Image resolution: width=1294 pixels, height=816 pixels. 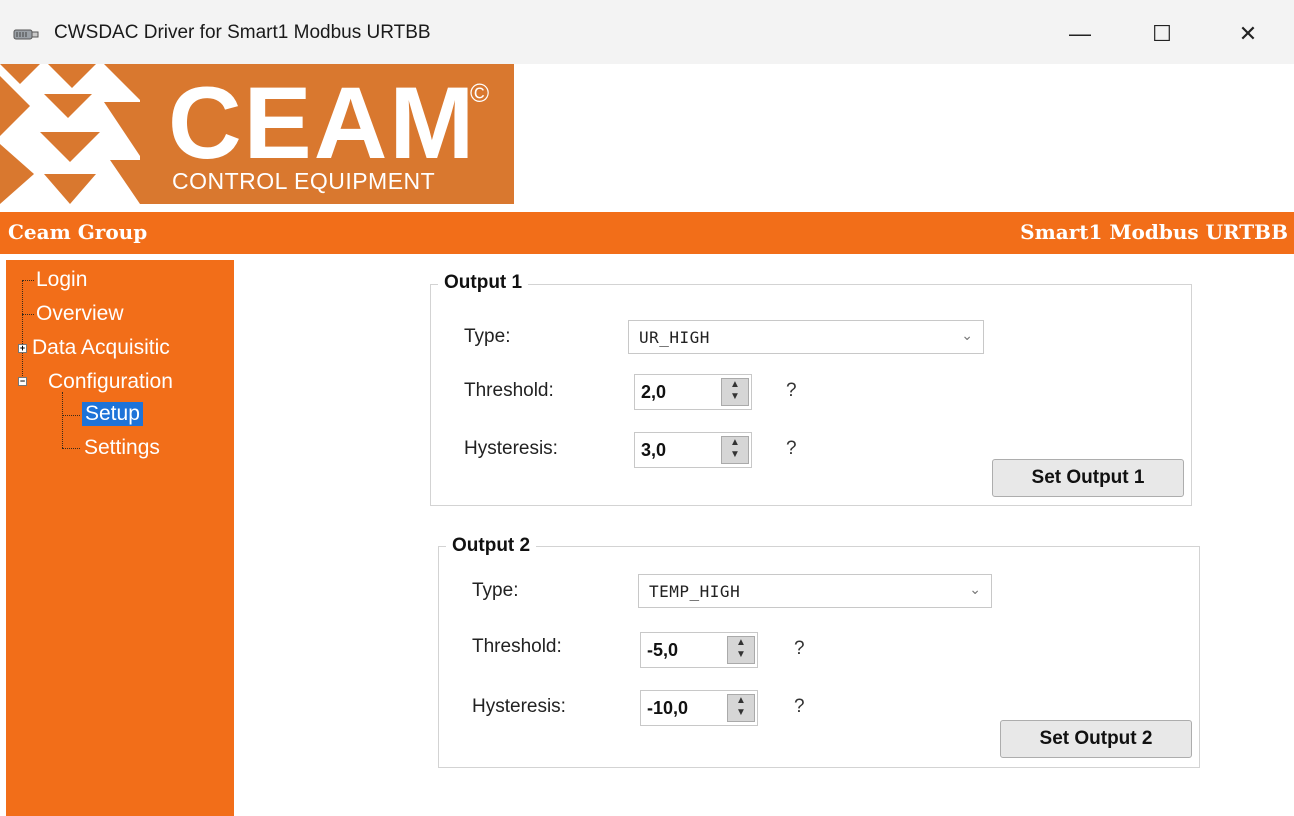 I want to click on output1-title: Output 1, so click(x=483, y=283).